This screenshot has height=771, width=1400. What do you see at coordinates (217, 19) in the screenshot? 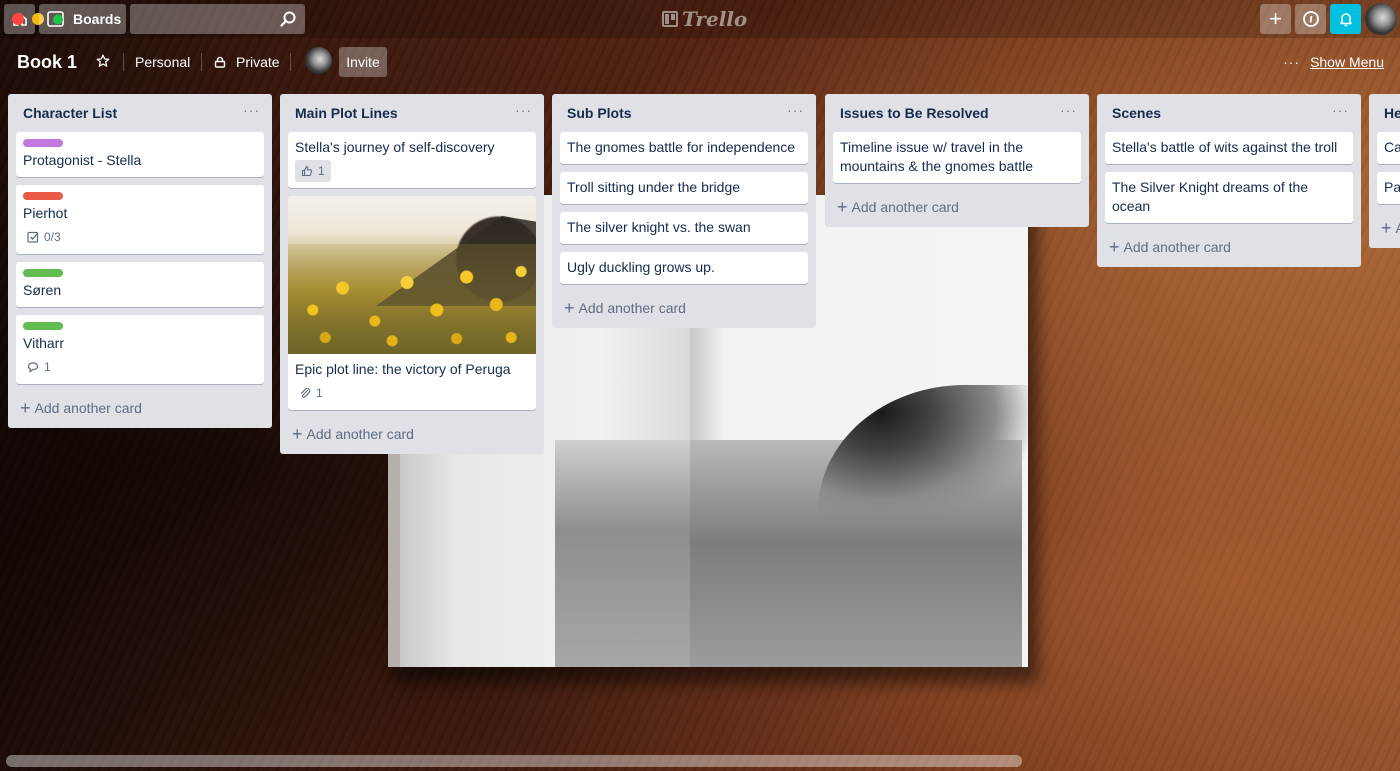
I see `search-input` at bounding box center [217, 19].